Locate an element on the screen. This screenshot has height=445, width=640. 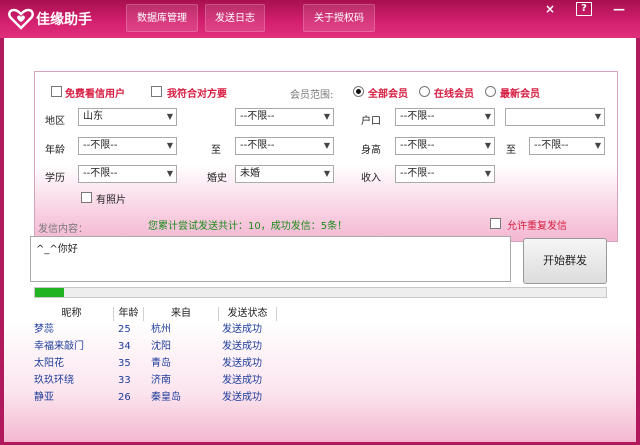
table-header: 昵称 年龄 来自 发送状态 is located at coordinates (321, 314).